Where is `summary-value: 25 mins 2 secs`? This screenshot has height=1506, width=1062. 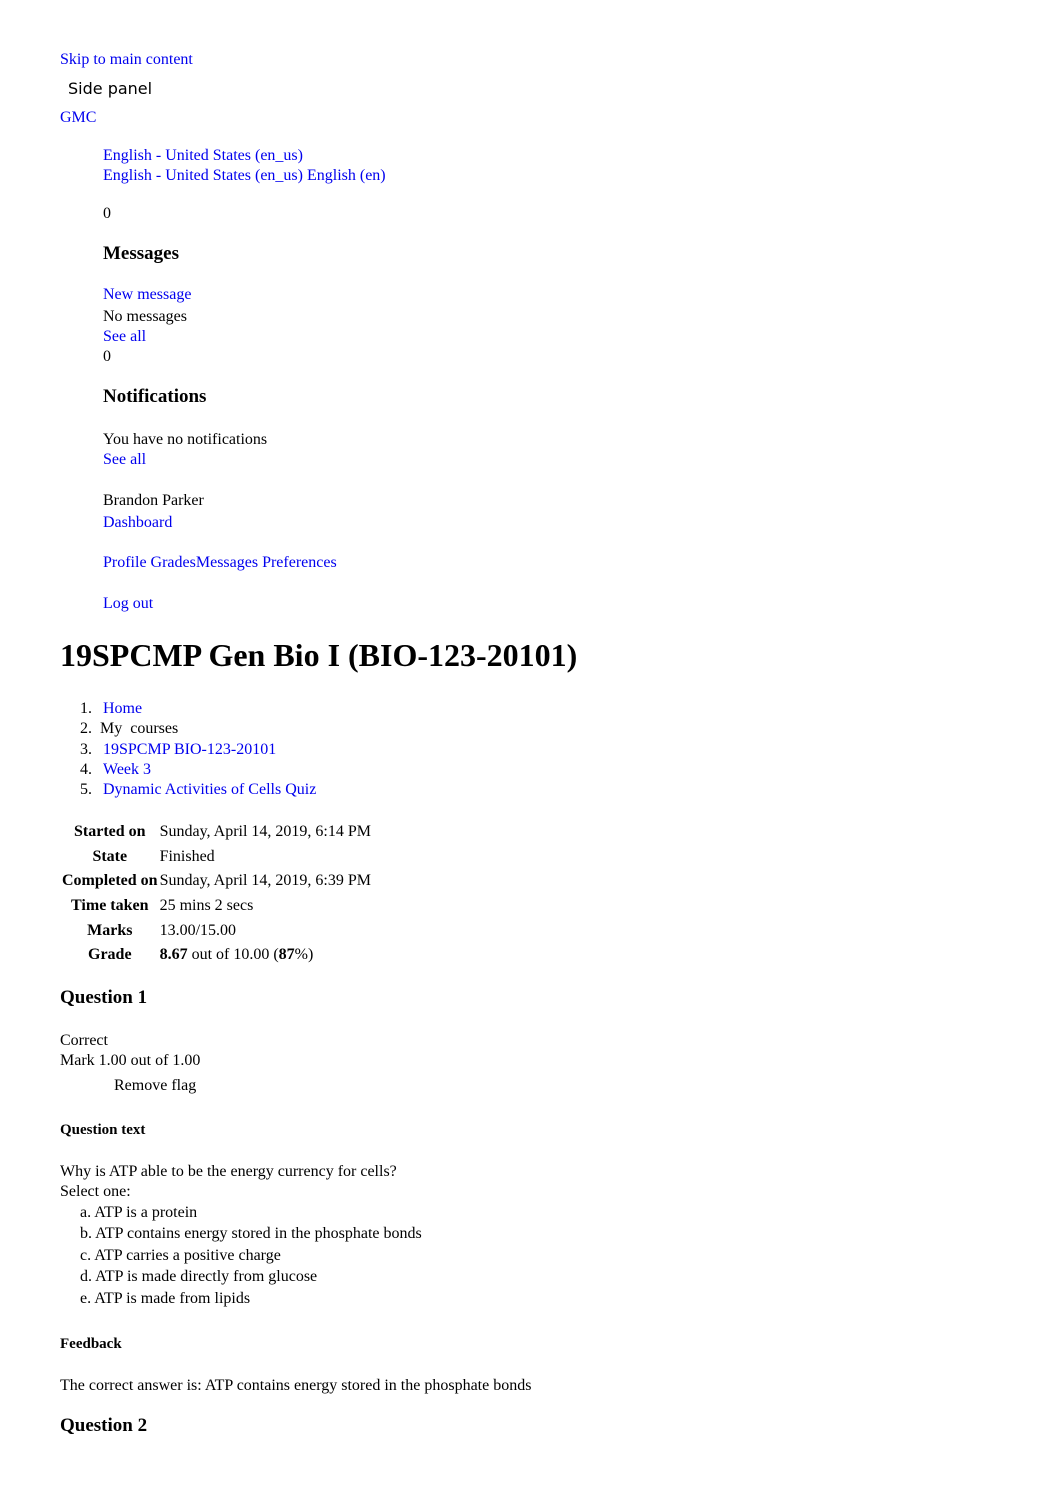 summary-value: 25 mins 2 secs is located at coordinates (206, 906).